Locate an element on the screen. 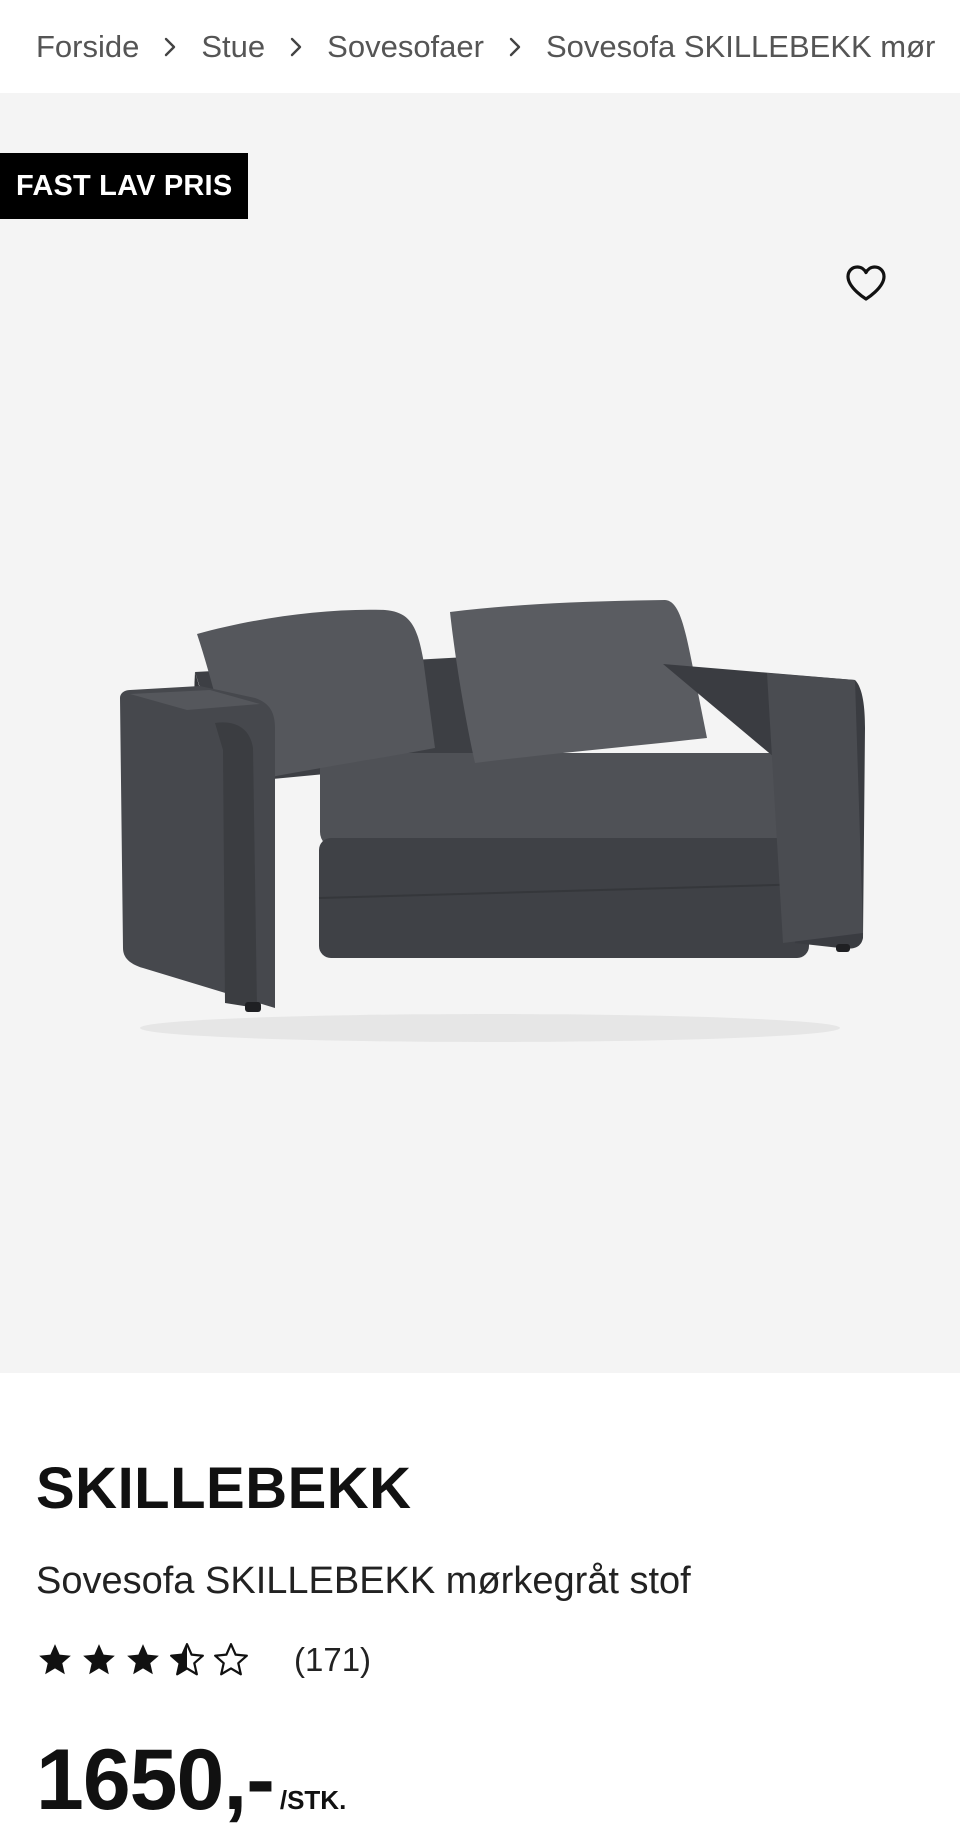 The height and width of the screenshot is (1844, 960). wishlist-button is located at coordinates (866, 283).